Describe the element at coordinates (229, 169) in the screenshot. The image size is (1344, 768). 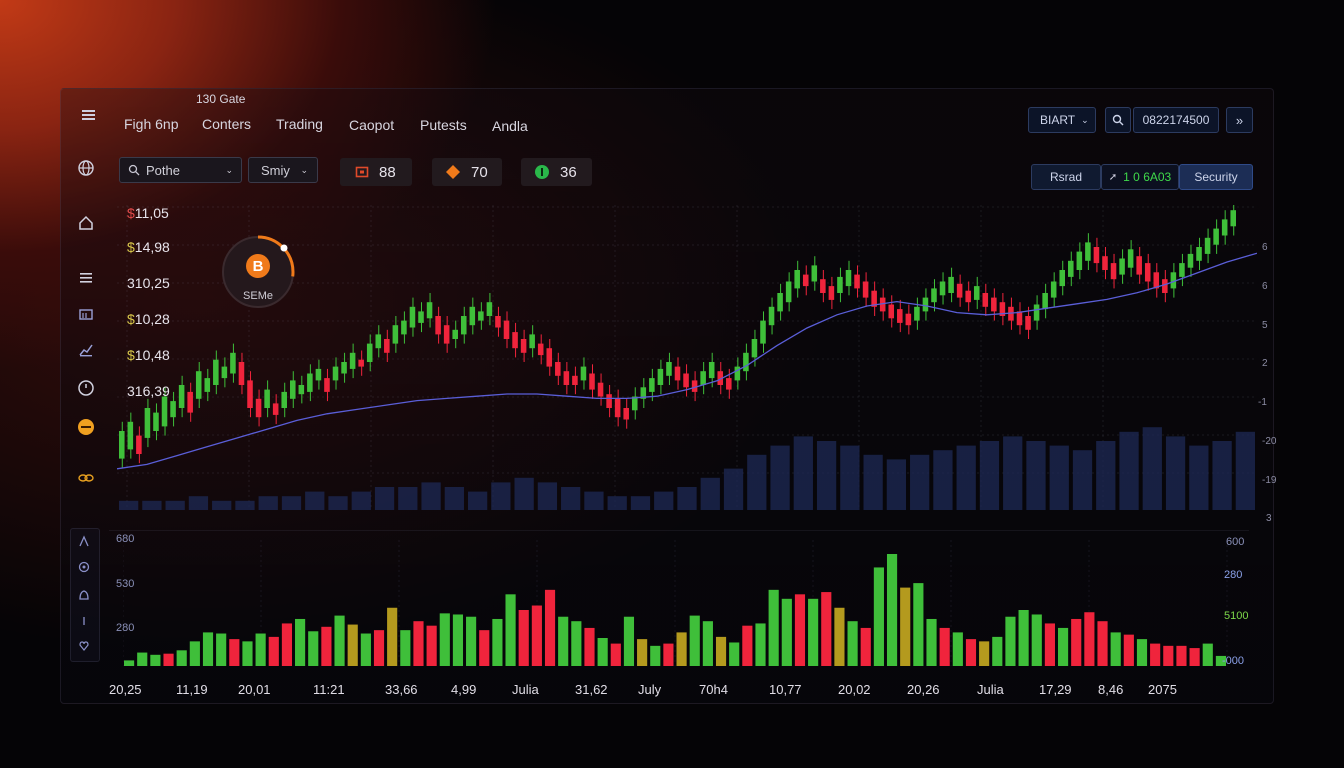
I see `chevron-down-icon: ⌄` at that location.